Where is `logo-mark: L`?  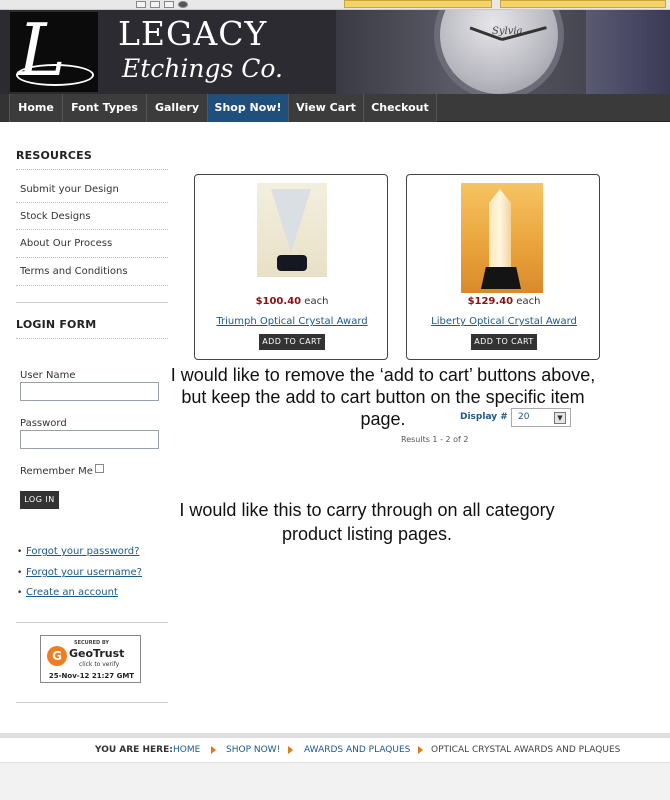
logo-mark: L is located at coordinates (54, 51).